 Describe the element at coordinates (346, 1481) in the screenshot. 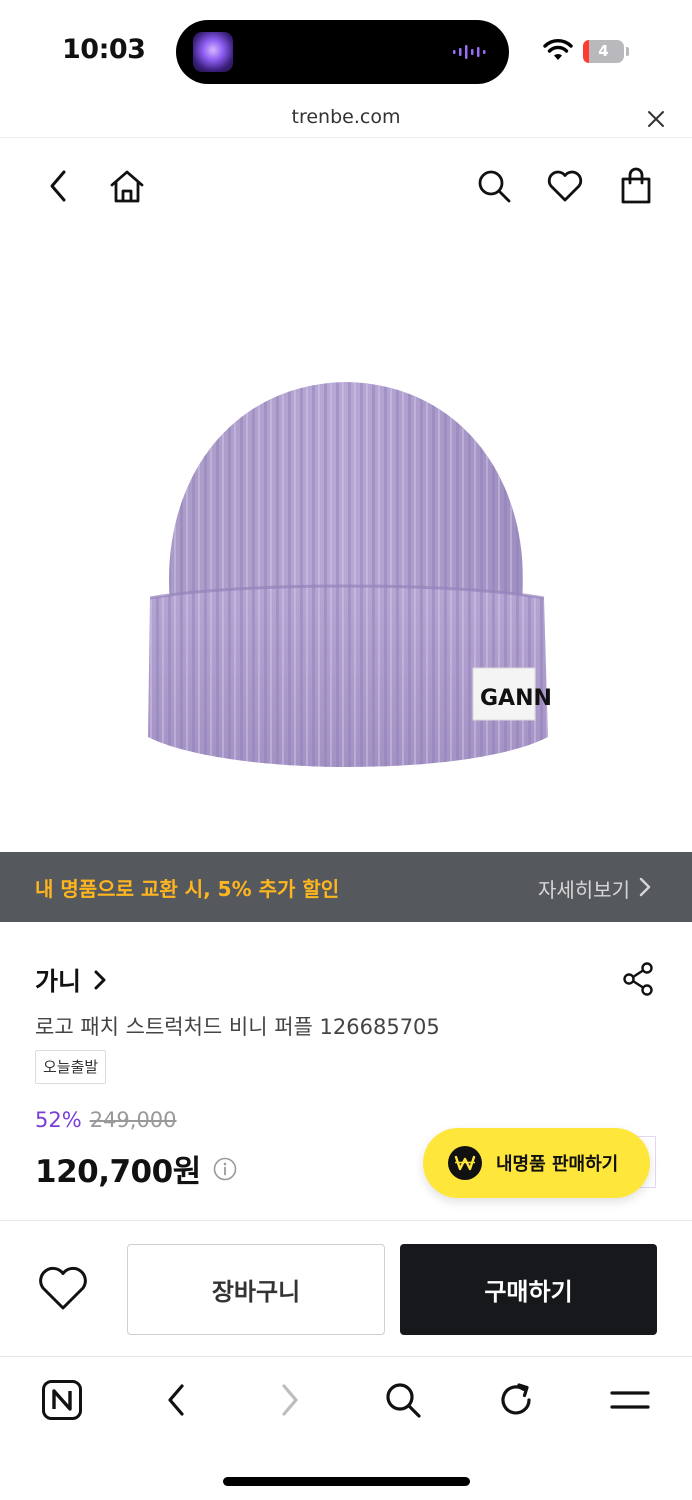

I see `home-indicator` at that location.